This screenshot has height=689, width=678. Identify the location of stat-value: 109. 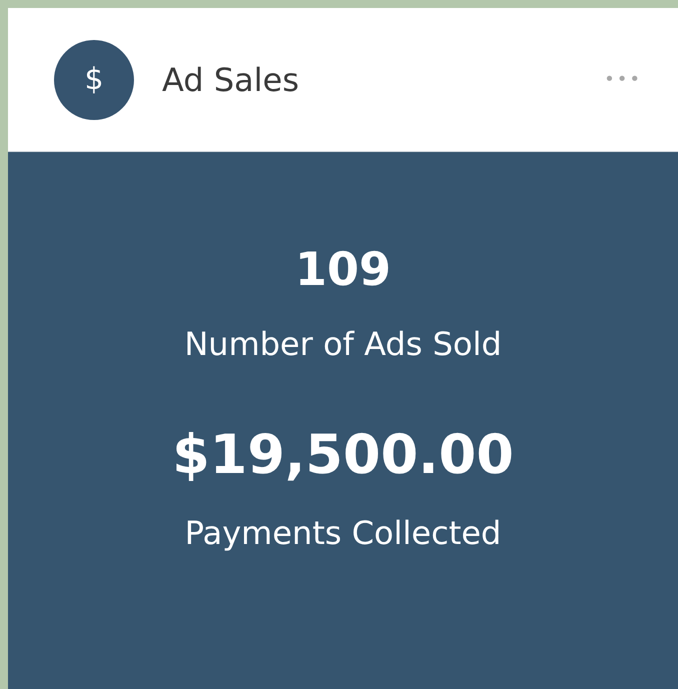
(343, 269).